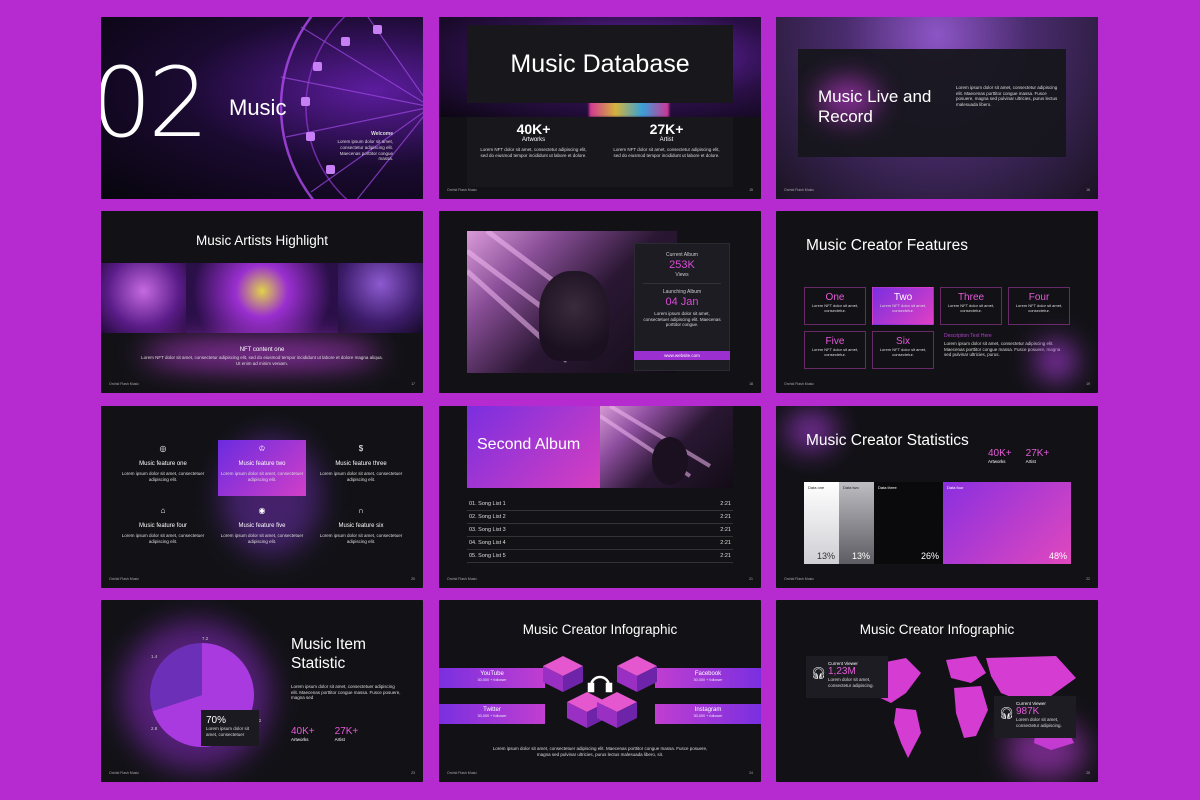 Image resolution: width=1200 pixels, height=800 pixels. Describe the element at coordinates (682, 283) in the screenshot. I see `divider` at that location.